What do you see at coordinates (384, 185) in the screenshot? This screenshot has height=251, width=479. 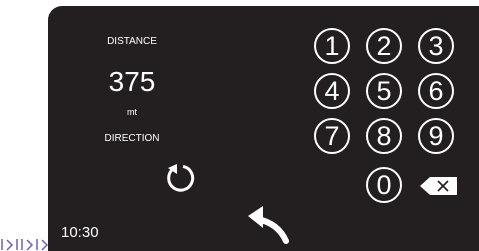 I see `keypad-key-0: 0` at bounding box center [384, 185].